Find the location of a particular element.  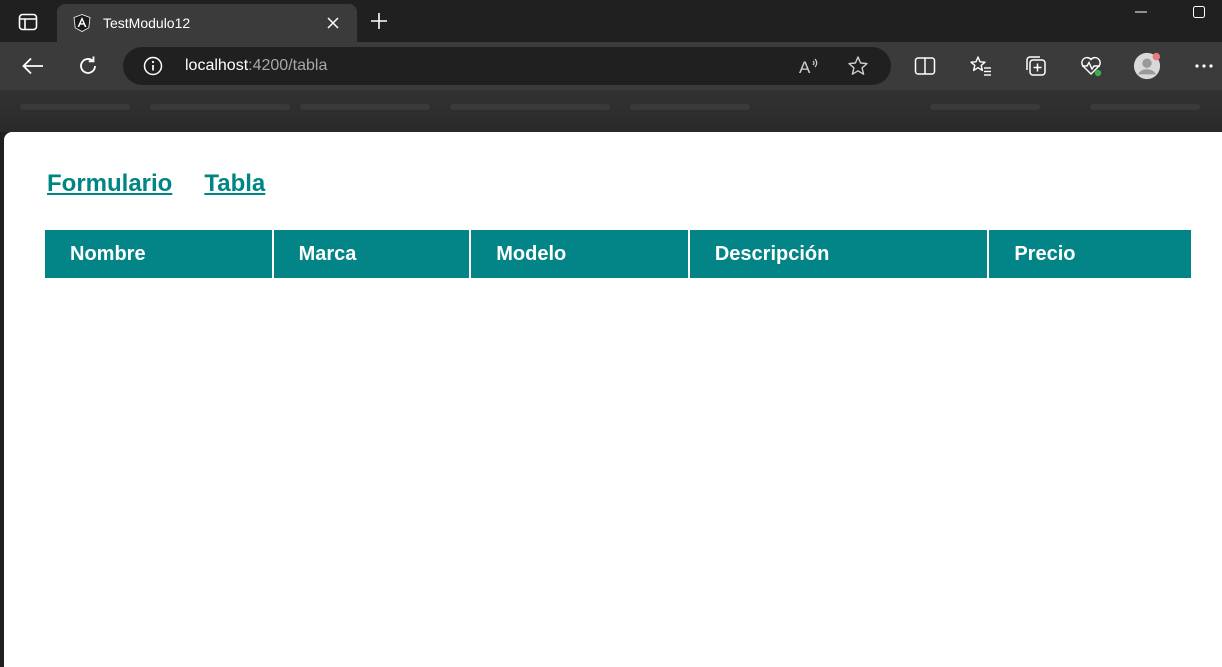

column-header-marca: Marca is located at coordinates (371, 254).